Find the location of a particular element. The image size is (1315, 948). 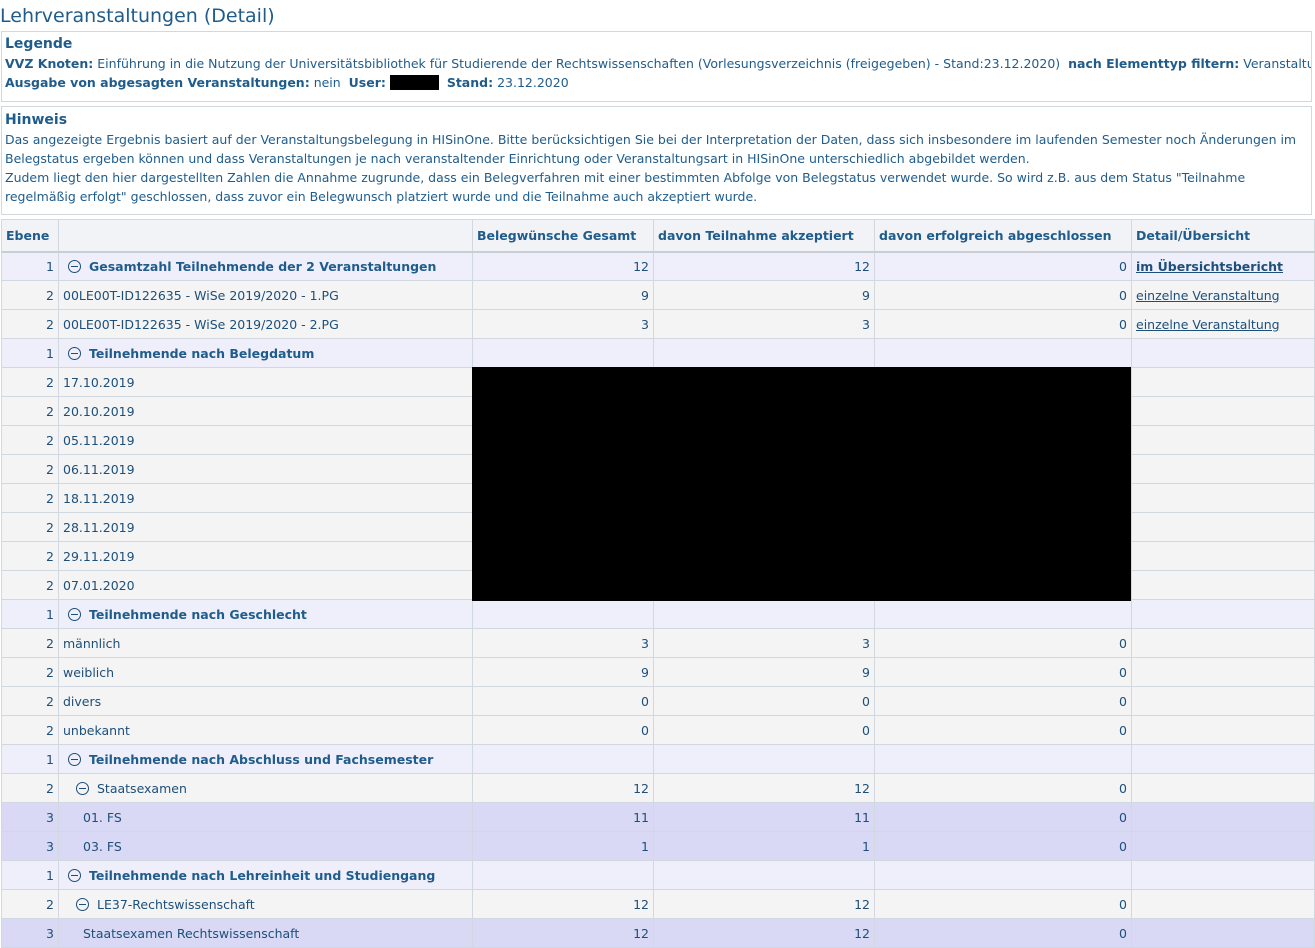

row-label-cell: männlich is located at coordinates (265, 643).